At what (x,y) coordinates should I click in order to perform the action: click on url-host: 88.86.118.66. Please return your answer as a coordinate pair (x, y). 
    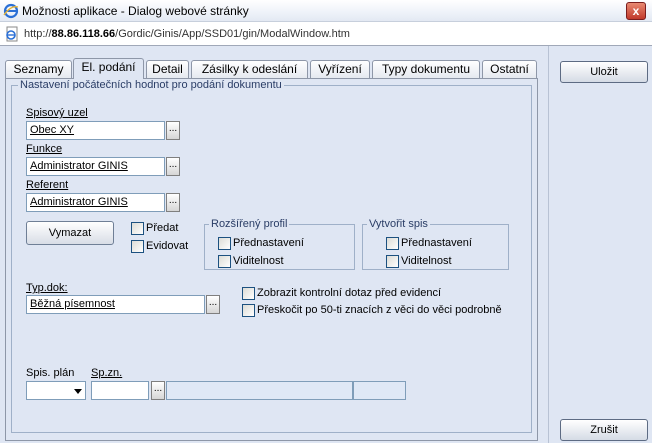
    Looking at the image, I should click on (83, 34).